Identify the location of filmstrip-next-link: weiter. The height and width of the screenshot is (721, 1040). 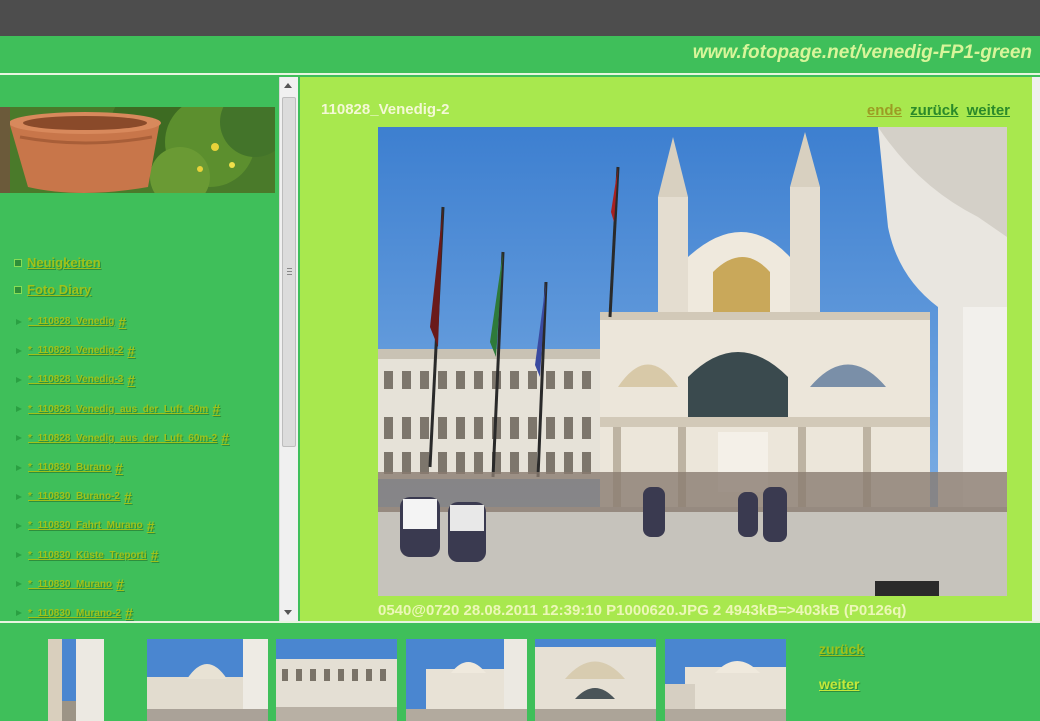
(839, 684).